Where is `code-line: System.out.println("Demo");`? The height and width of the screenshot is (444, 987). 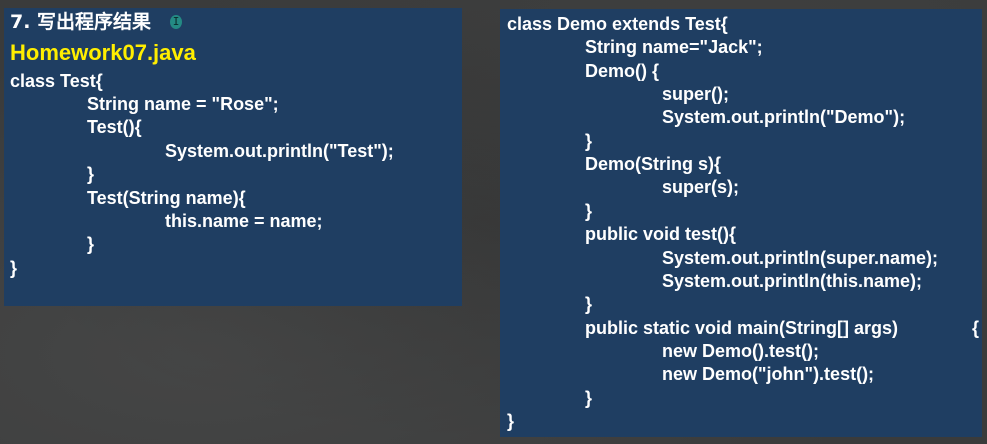 code-line: System.out.println("Demo"); is located at coordinates (784, 117).